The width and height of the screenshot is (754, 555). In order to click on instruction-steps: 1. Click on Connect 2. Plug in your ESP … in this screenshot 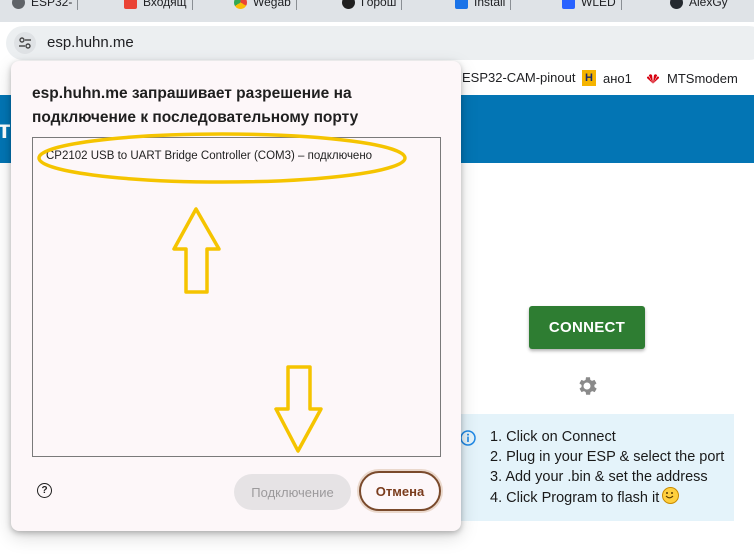, I will do `click(607, 467)`.